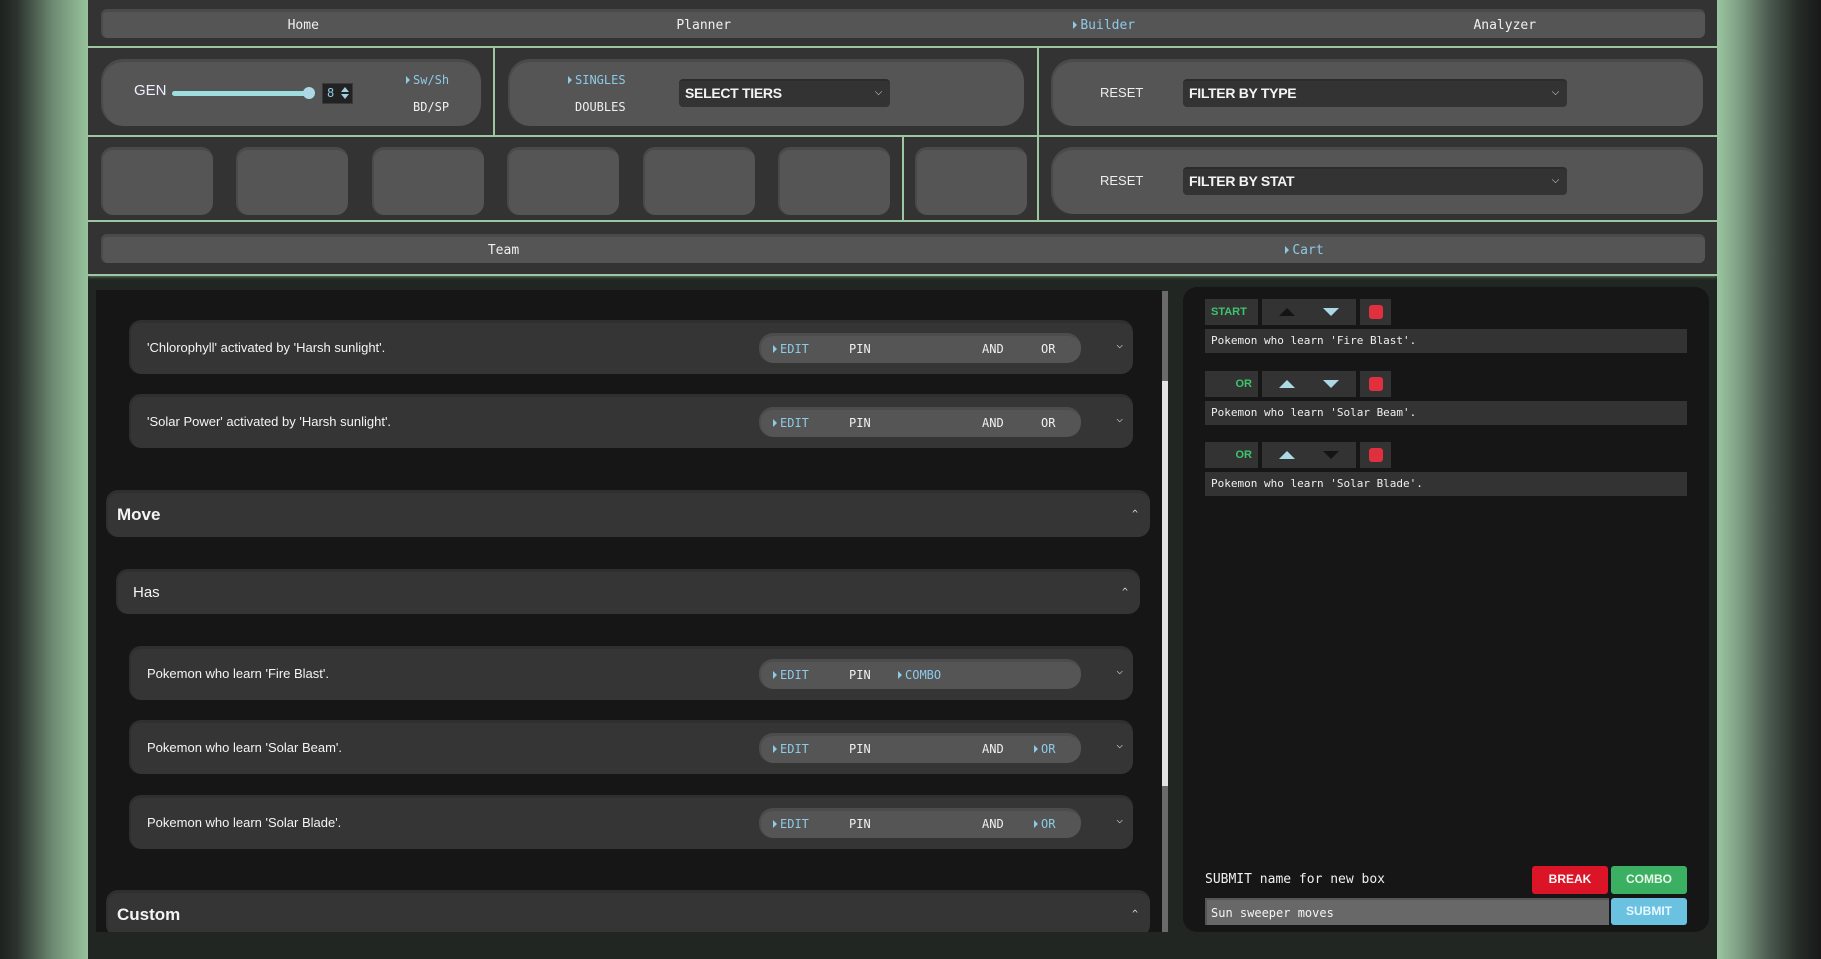 This screenshot has width=1821, height=959. What do you see at coordinates (704, 25) in the screenshot?
I see `nav-planner: Planner` at bounding box center [704, 25].